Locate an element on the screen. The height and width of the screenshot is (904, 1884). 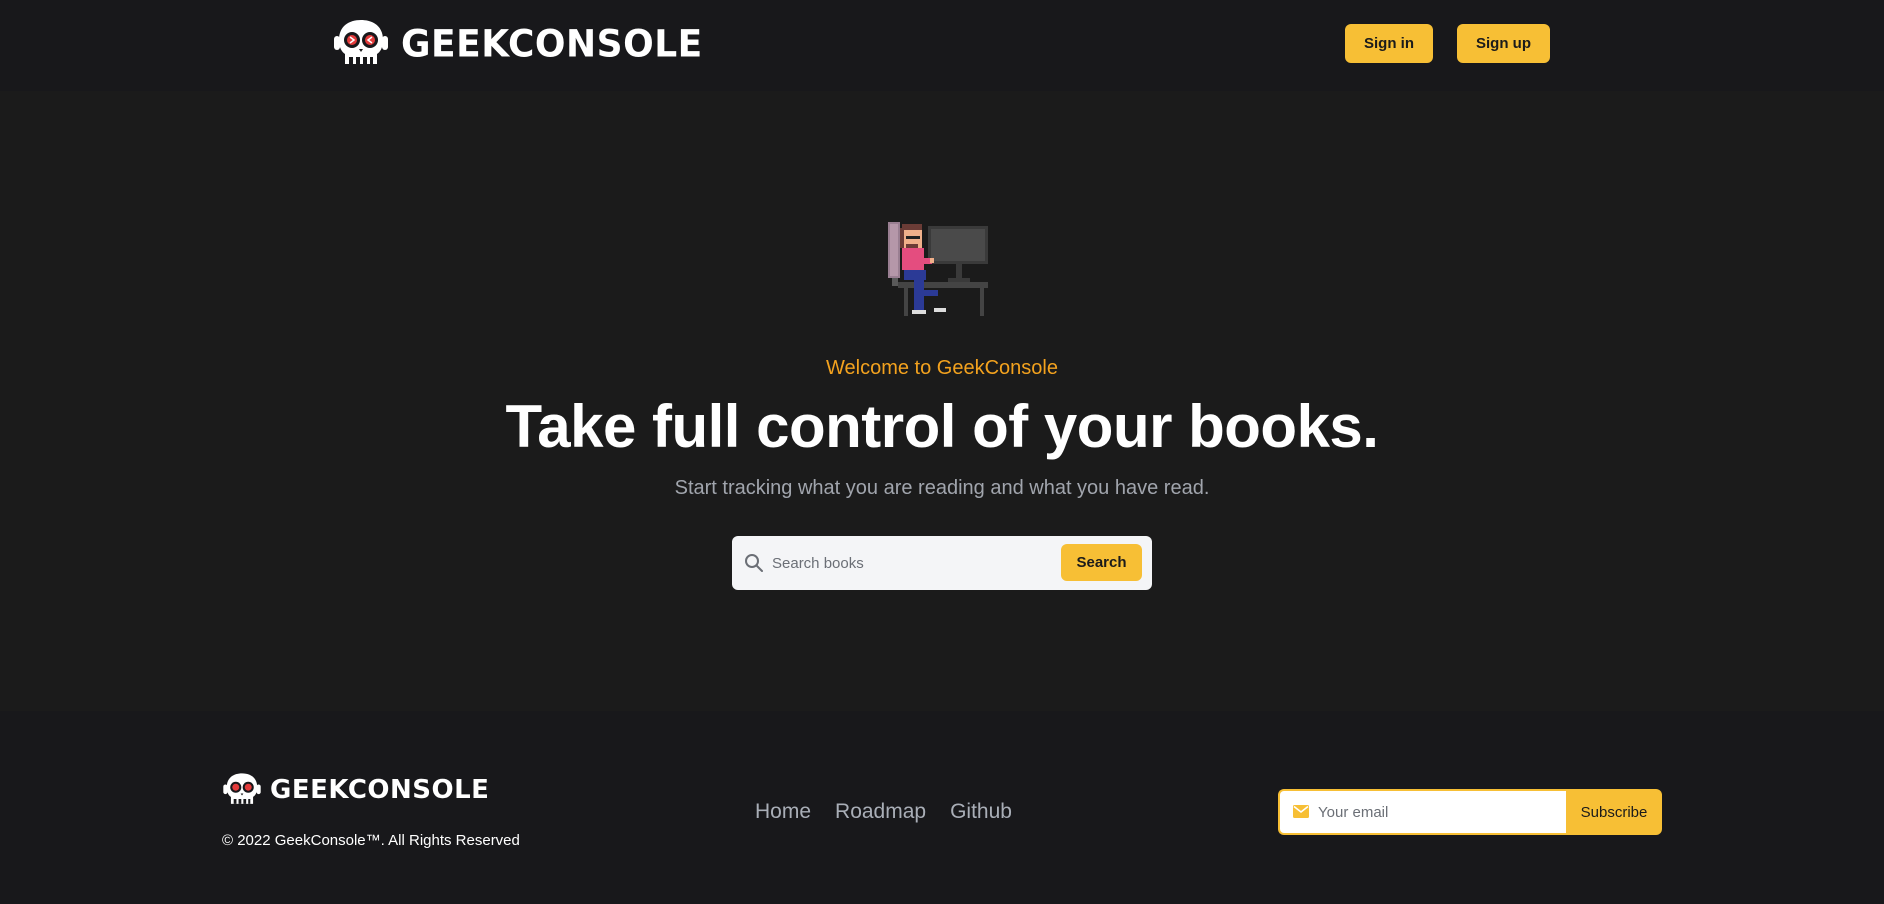
sign-up-button: Sign up is located at coordinates (1503, 43).